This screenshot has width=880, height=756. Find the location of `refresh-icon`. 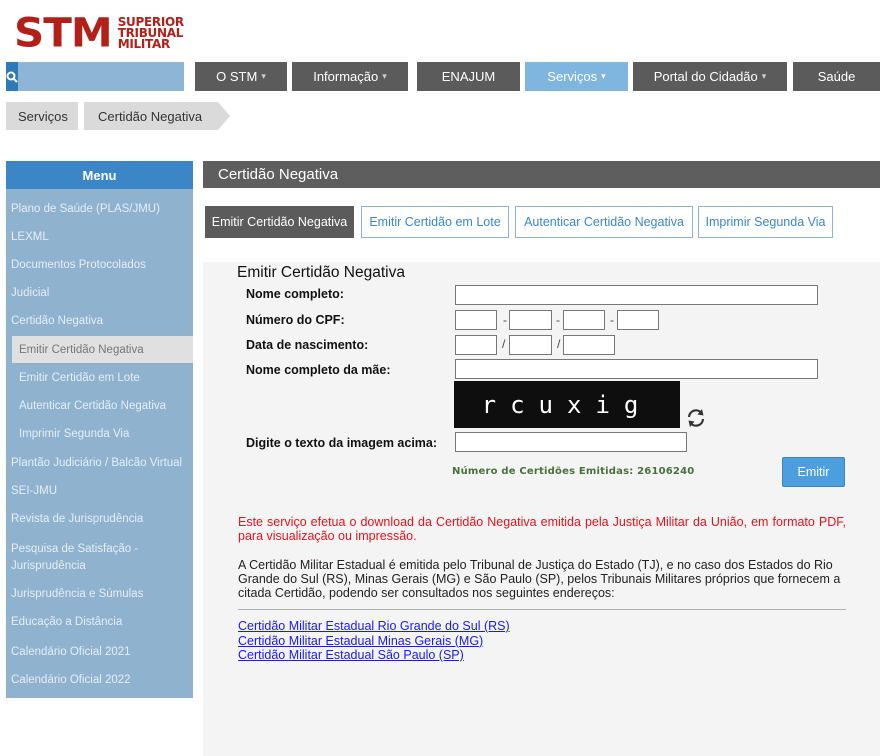

refresh-icon is located at coordinates (696, 418).